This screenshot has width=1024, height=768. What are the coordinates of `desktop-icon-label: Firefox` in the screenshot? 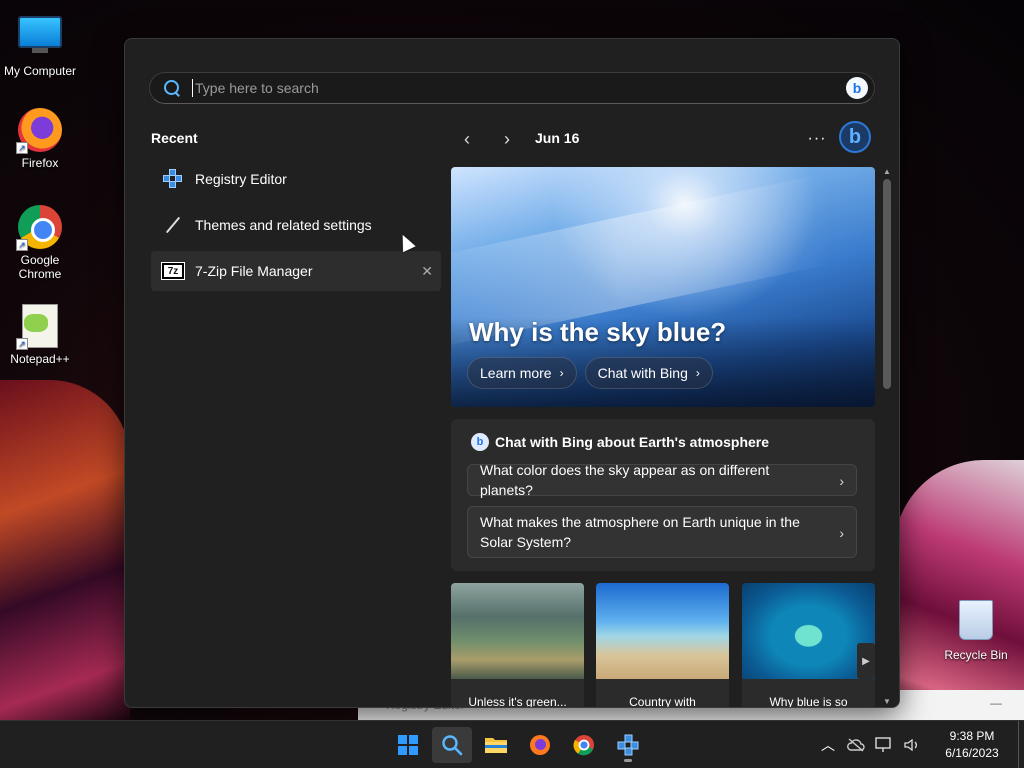 It's located at (40, 163).